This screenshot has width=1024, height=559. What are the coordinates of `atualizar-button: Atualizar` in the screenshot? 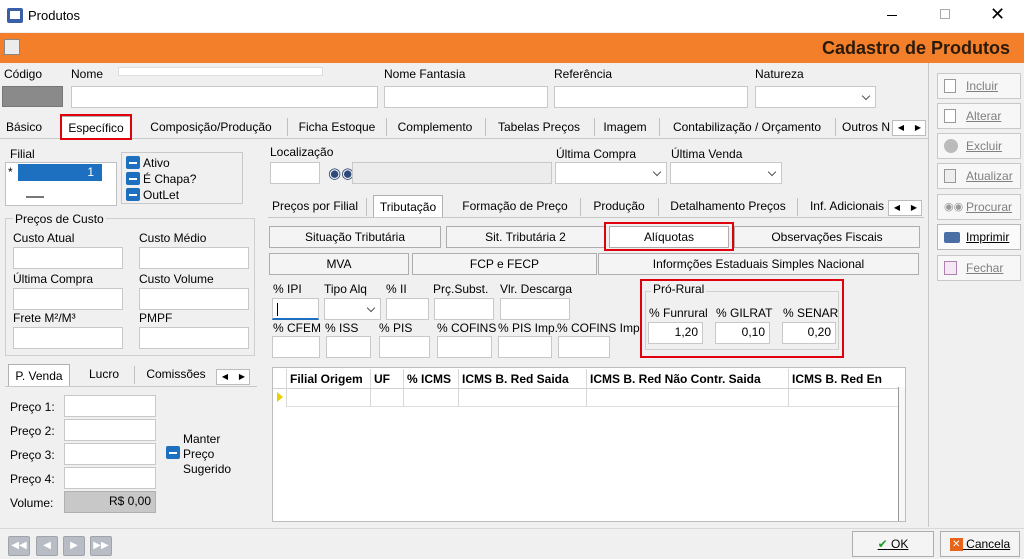 It's located at (979, 176).